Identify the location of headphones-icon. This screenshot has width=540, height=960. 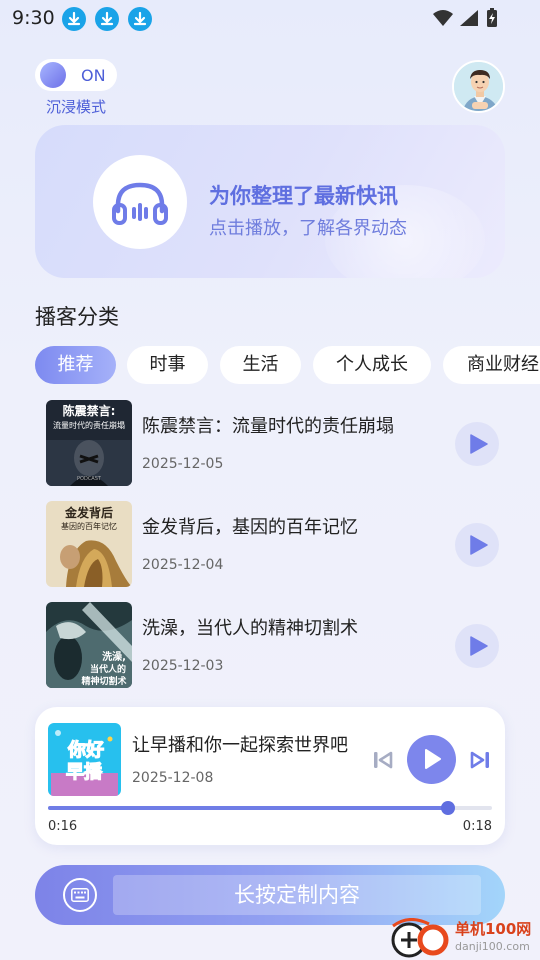
(140, 203).